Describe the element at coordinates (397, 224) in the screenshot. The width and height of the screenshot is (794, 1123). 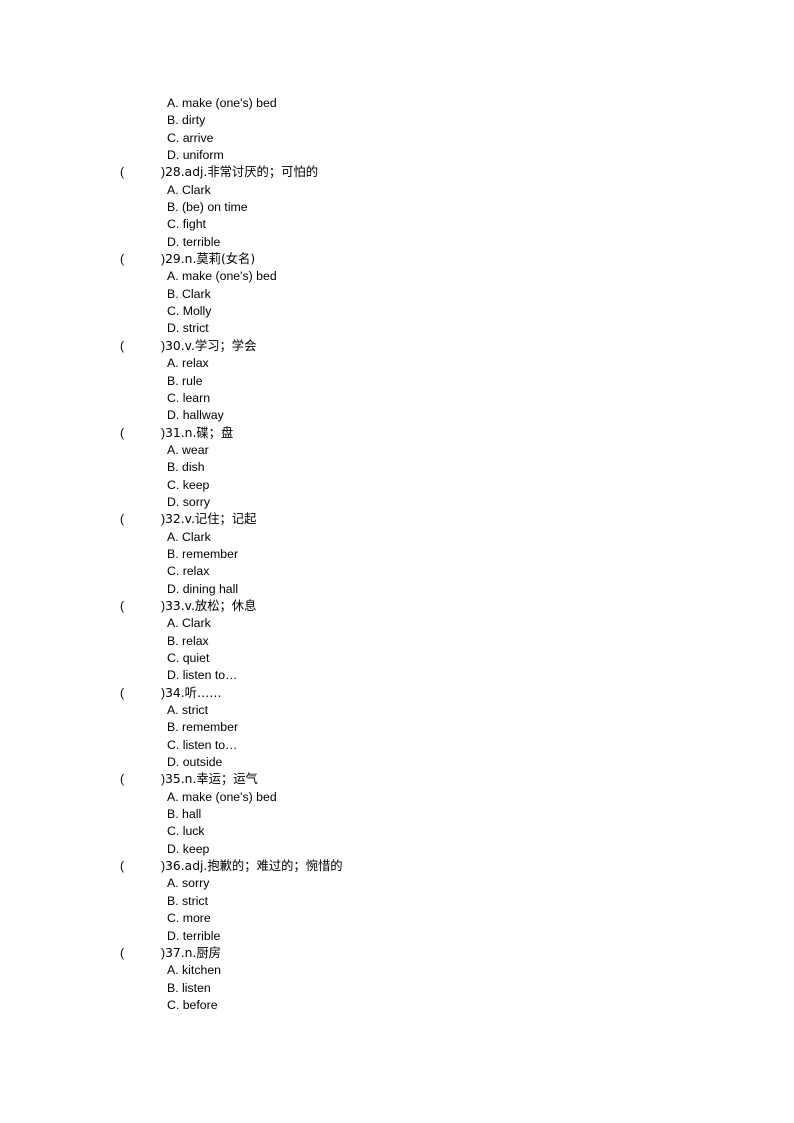
I see `option-line: C. fight` at that location.